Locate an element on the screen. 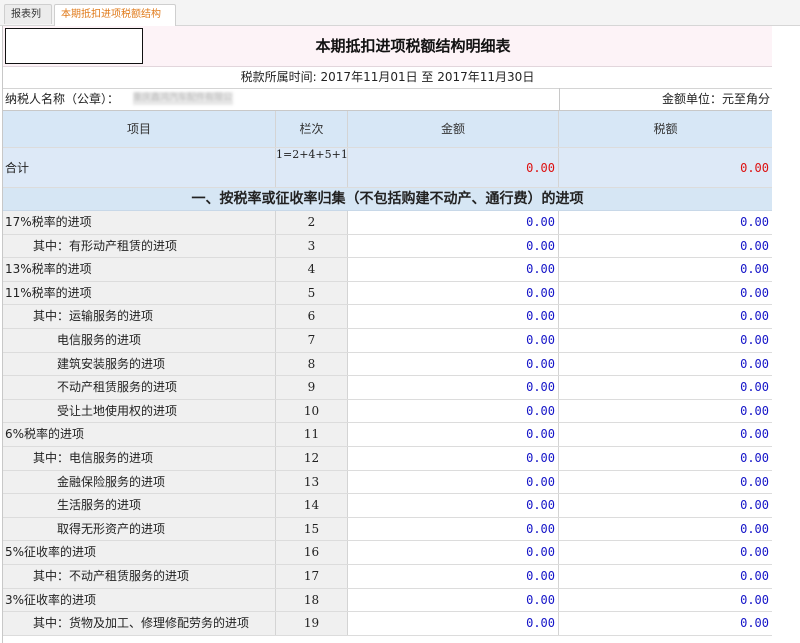 This screenshot has height=643, width=800. row-line-number: 2 is located at coordinates (312, 222).